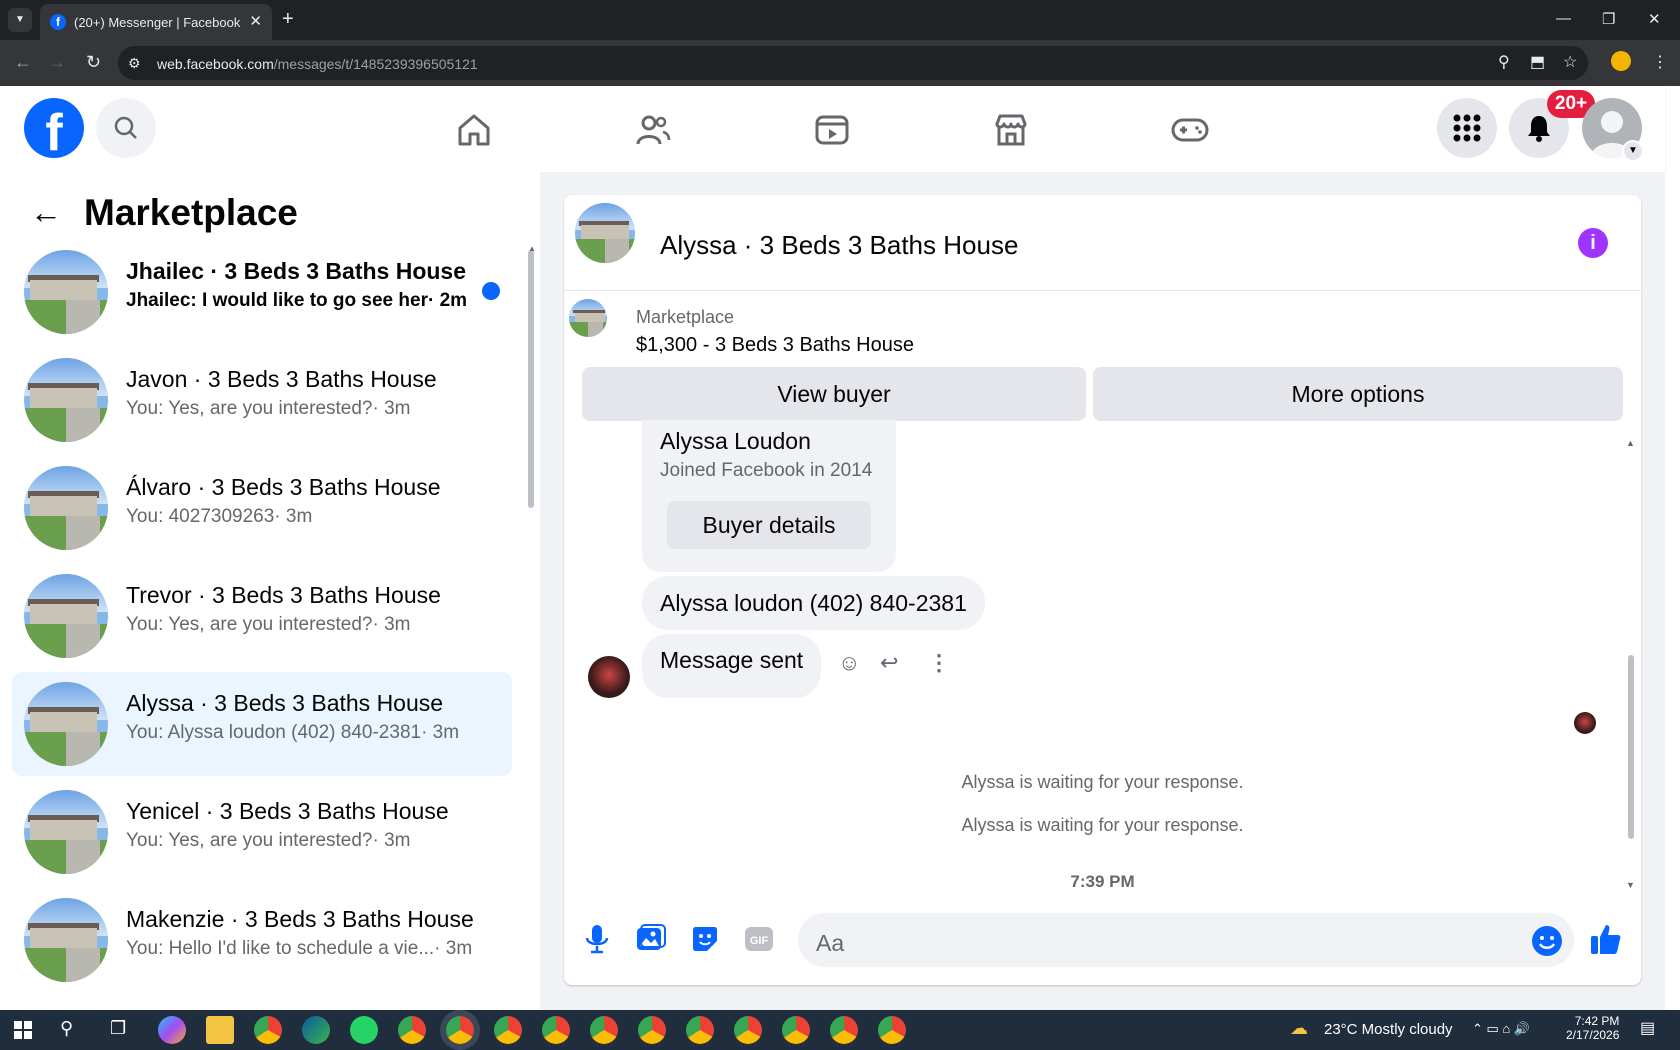 The height and width of the screenshot is (1050, 1680). Describe the element at coordinates (594, 323) in the screenshot. I see `listing-small-thumbnail` at that location.